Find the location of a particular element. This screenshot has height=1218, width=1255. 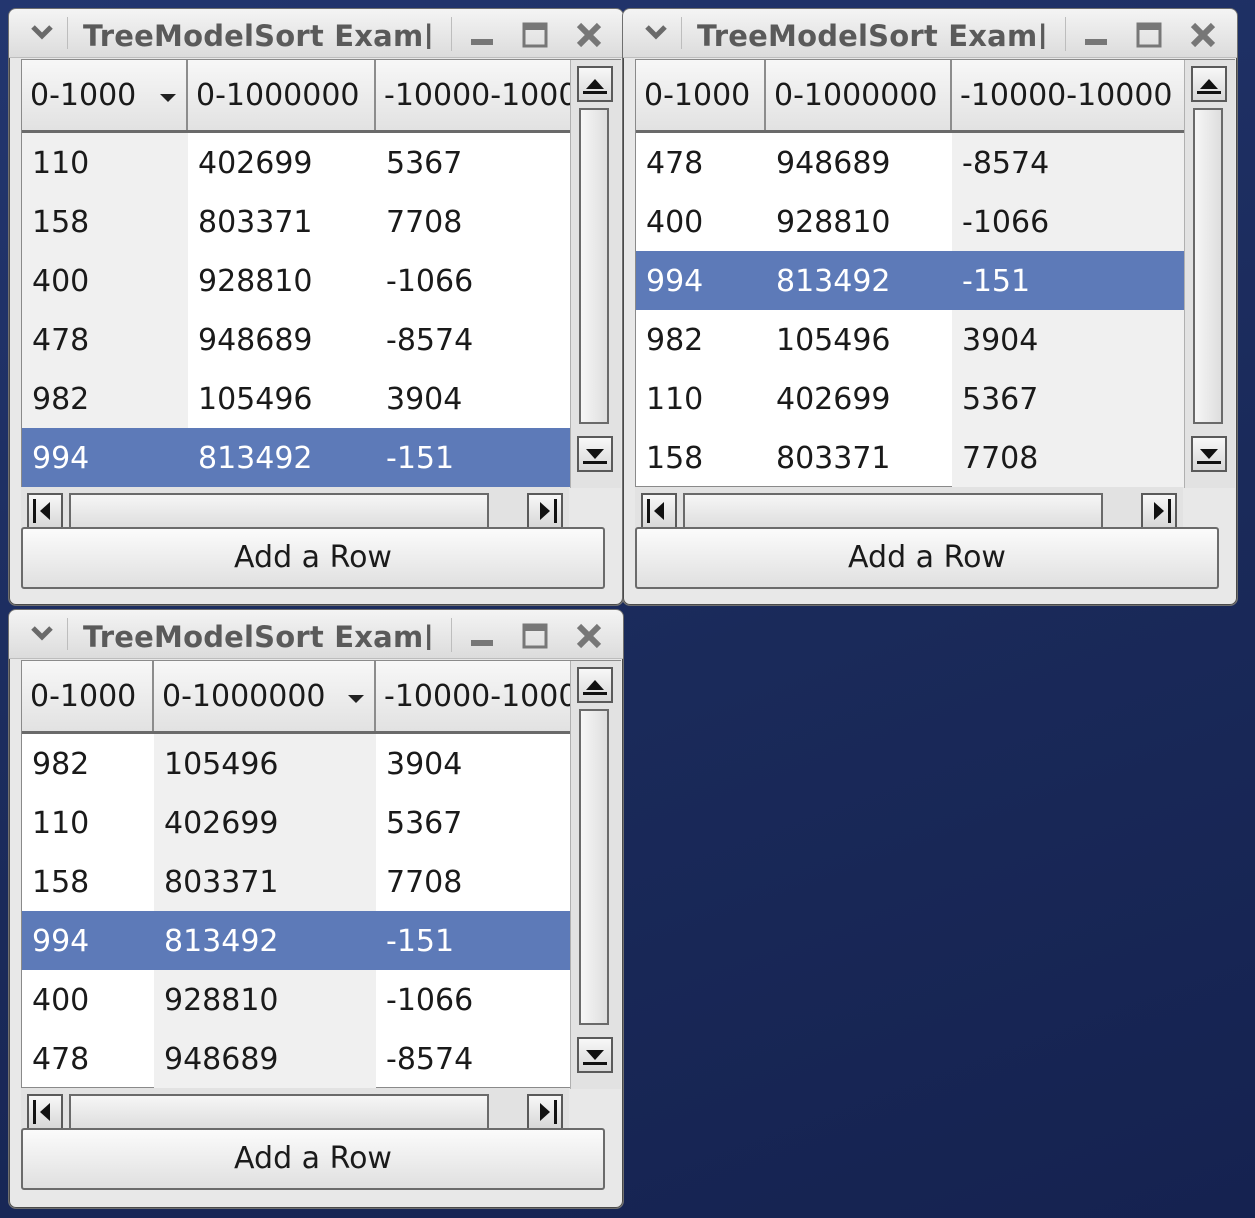

column-header-row: 0-1000 0-1000000 -10000-1000 is located at coordinates (296, 697).